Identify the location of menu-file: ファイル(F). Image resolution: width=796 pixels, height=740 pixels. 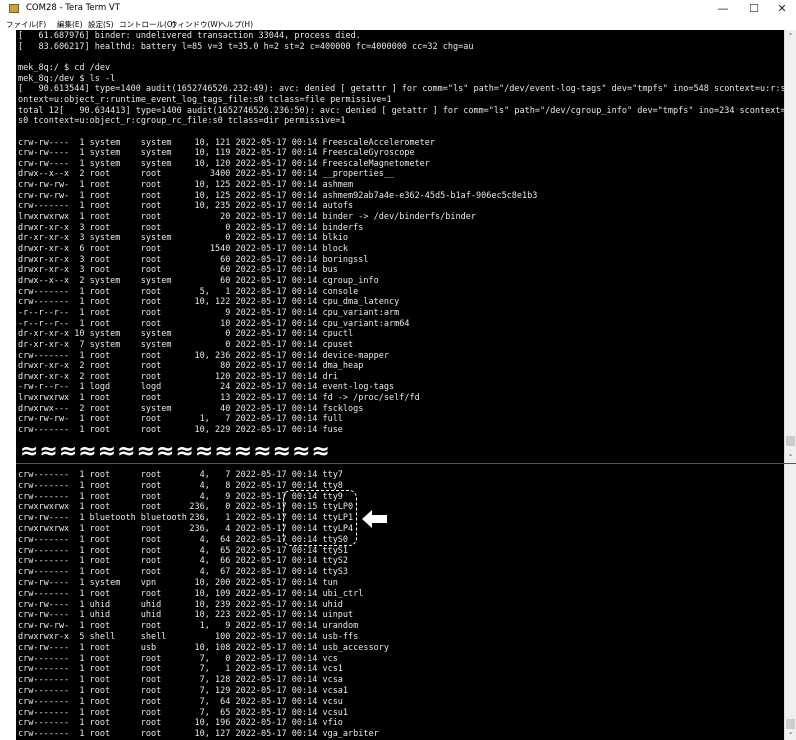
(26, 24).